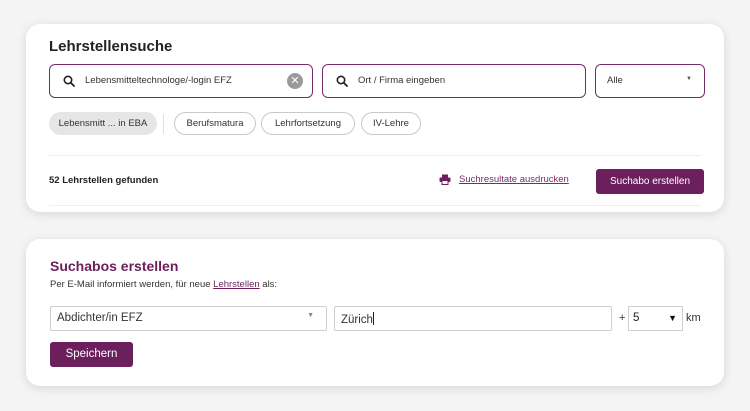 The image size is (750, 411). What do you see at coordinates (650, 81) in the screenshot?
I see `filter-select: Alle ▼` at bounding box center [650, 81].